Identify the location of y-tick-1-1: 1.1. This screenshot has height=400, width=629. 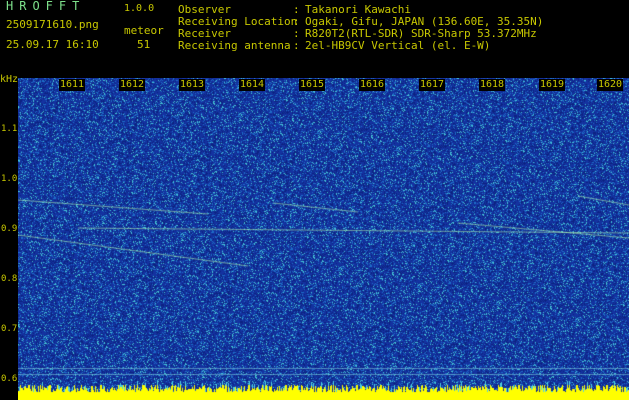
(9, 129).